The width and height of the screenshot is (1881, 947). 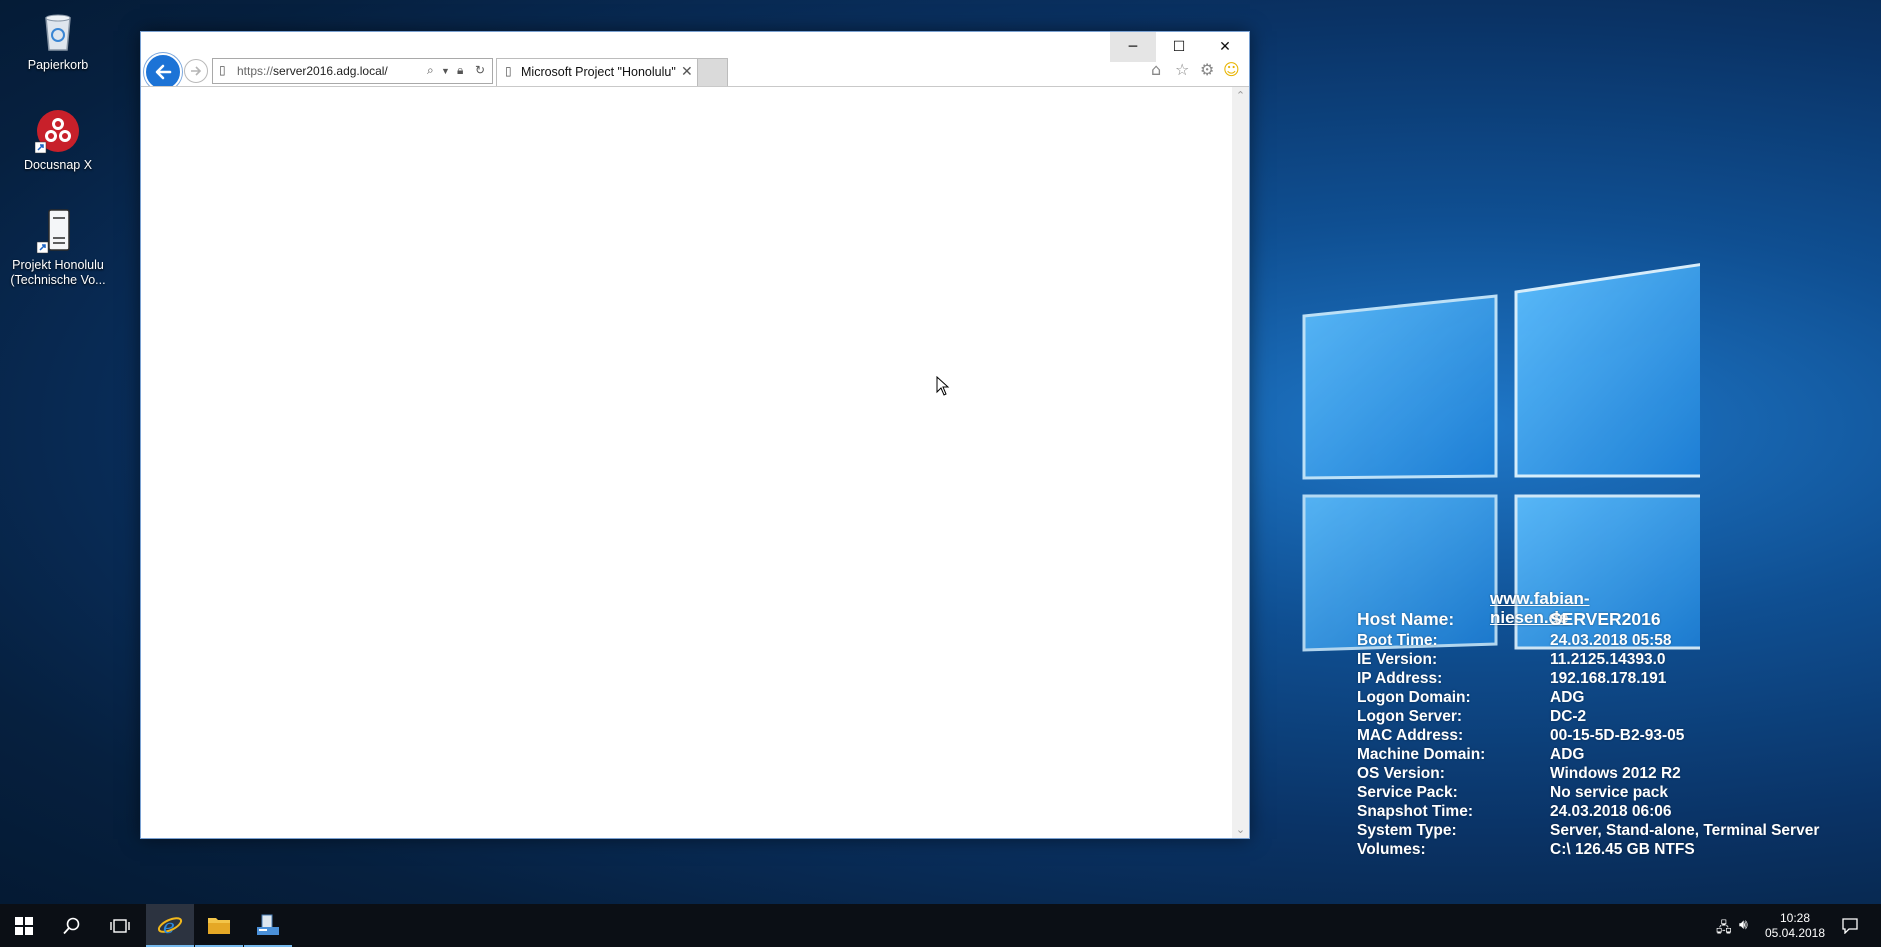 I want to click on tab-label: Microsoft Project "Honolulu", so click(x=598, y=72).